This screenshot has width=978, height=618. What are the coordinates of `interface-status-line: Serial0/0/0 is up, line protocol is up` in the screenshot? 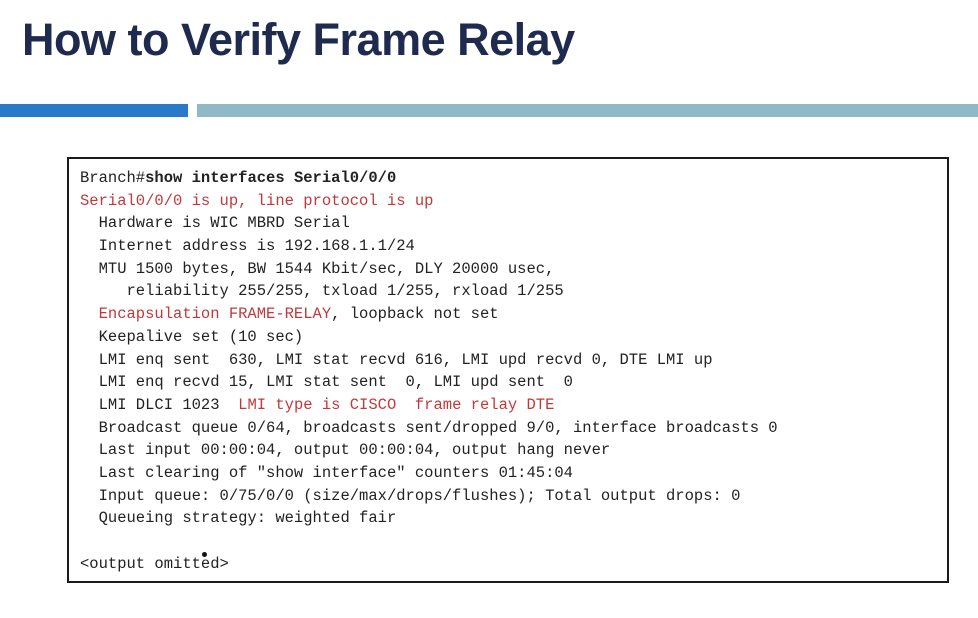 It's located at (257, 200).